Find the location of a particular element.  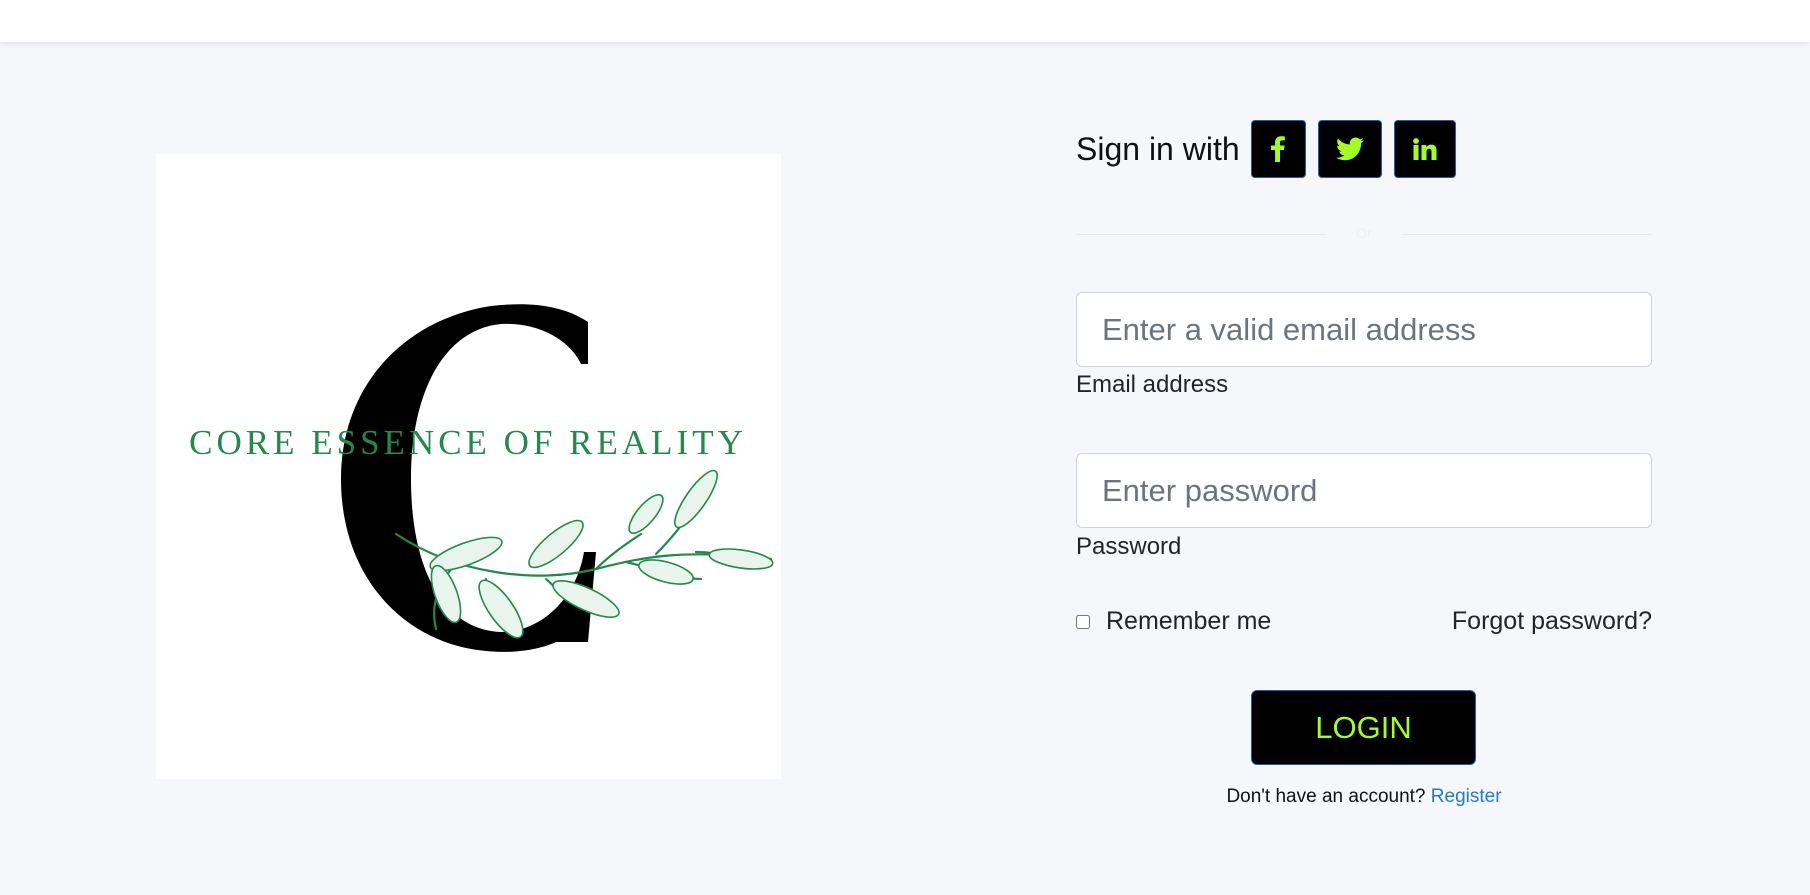

linkedin-signin-button is located at coordinates (1424, 149).